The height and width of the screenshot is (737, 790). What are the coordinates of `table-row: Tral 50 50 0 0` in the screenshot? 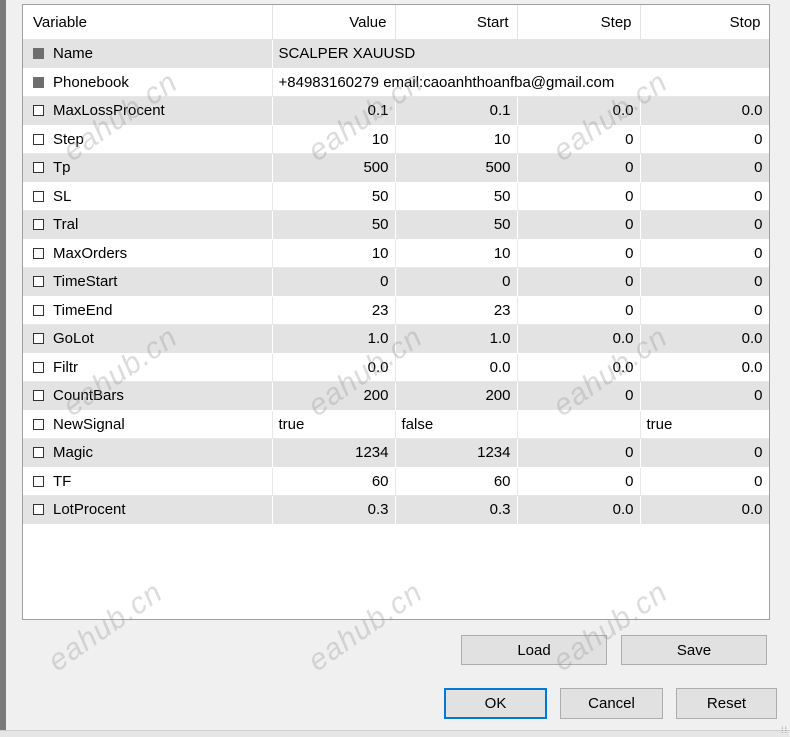 It's located at (396, 225).